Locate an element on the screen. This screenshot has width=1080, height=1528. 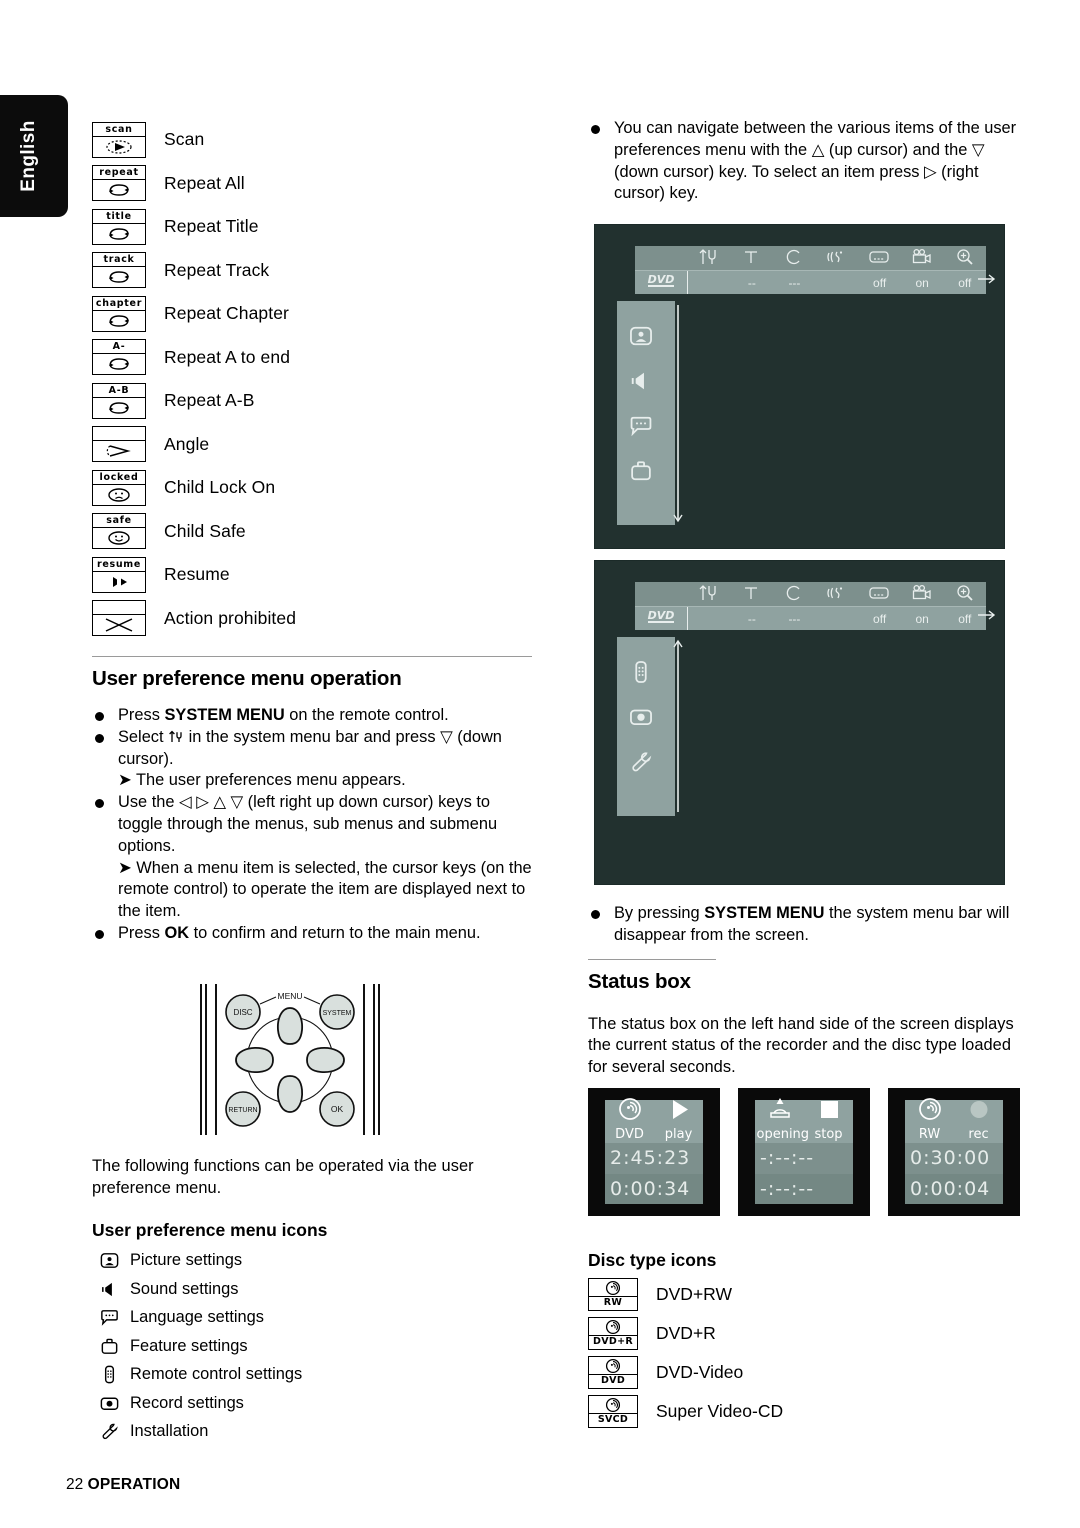
menu-icon-label: Picture settings is located at coordinates (186, 1260).